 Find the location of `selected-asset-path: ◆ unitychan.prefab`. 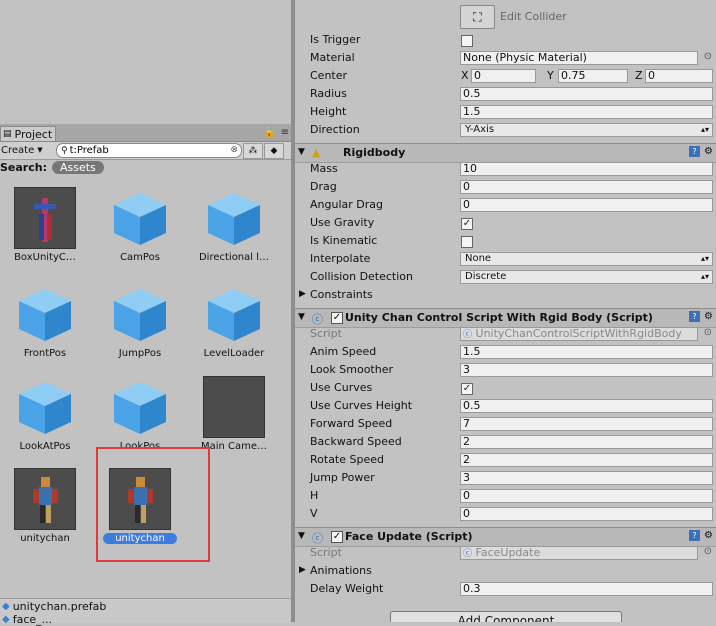

selected-asset-path: ◆ unitychan.prefab is located at coordinates (54, 606).